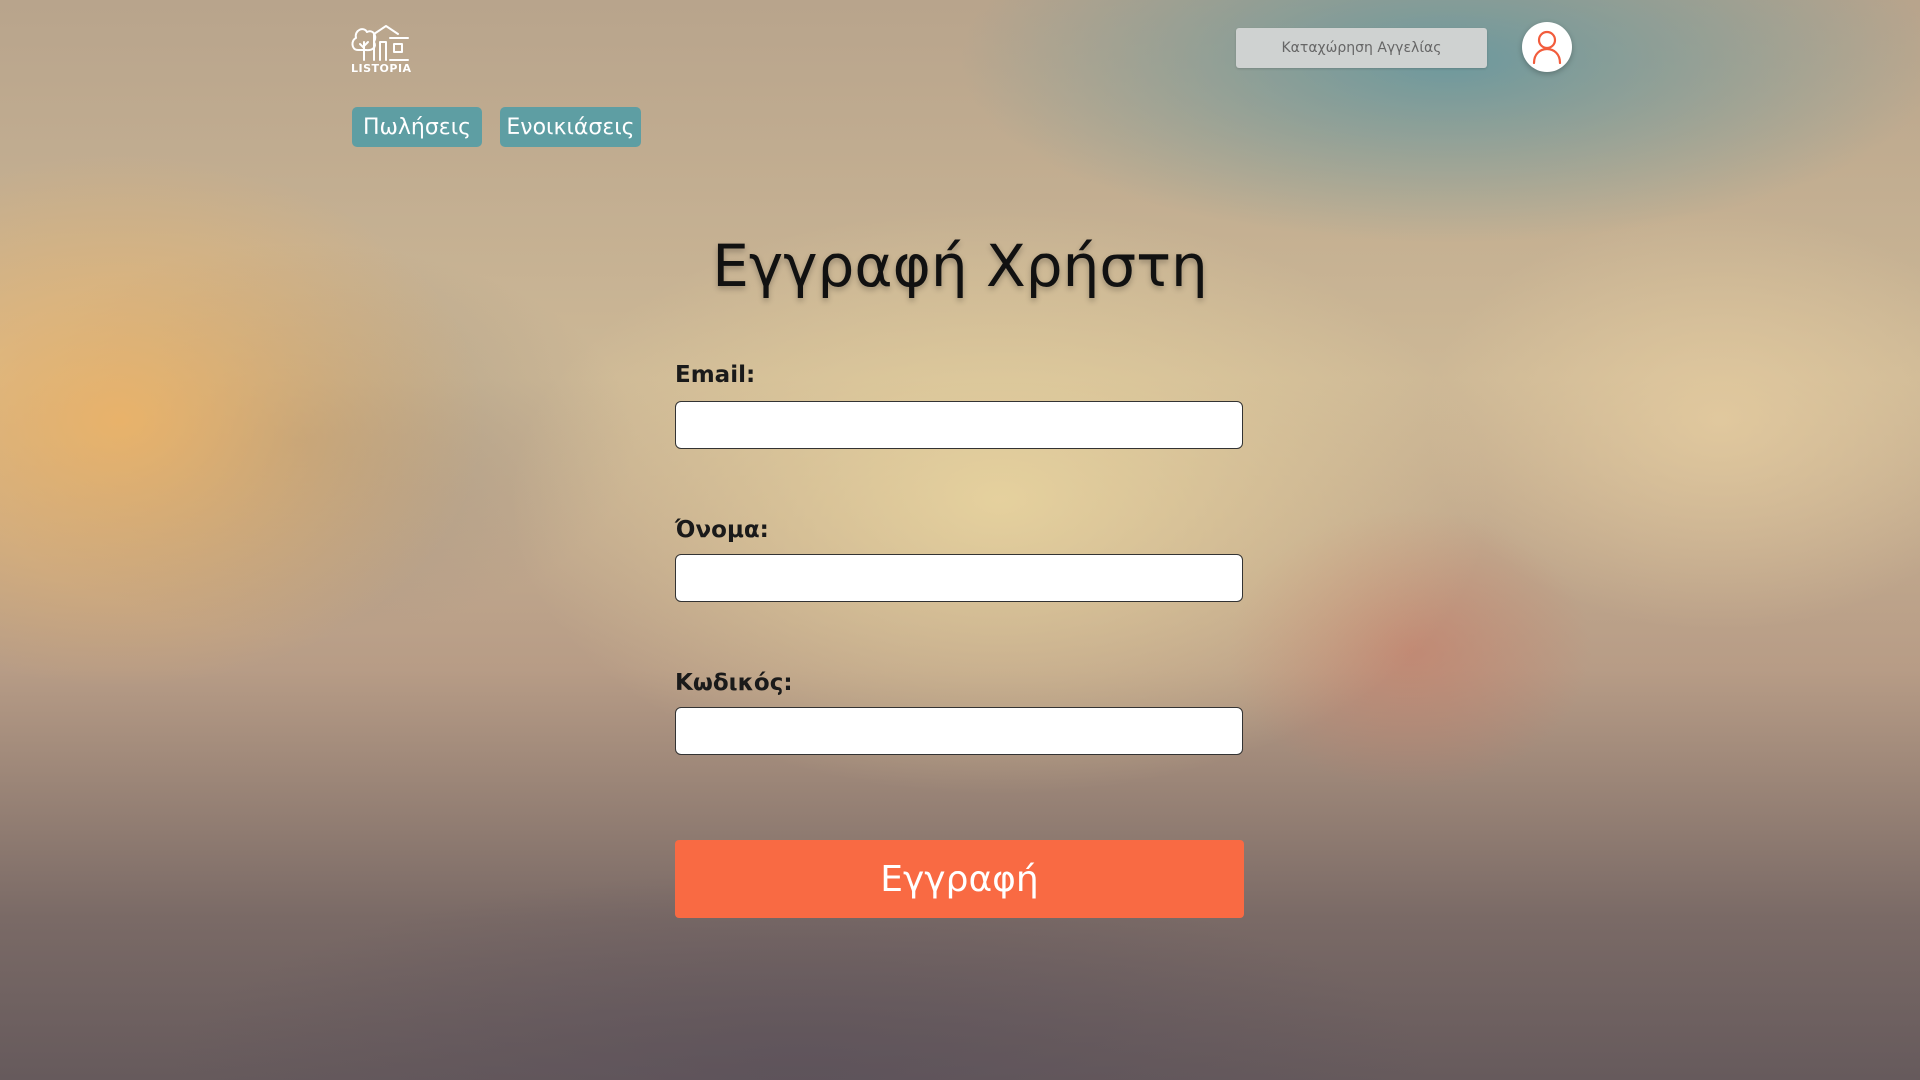 The width and height of the screenshot is (1920, 1080). Describe the element at coordinates (960, 50) in the screenshot. I see `top-bar: LISTOPIA Καταχώρηση Αγγελίας` at that location.